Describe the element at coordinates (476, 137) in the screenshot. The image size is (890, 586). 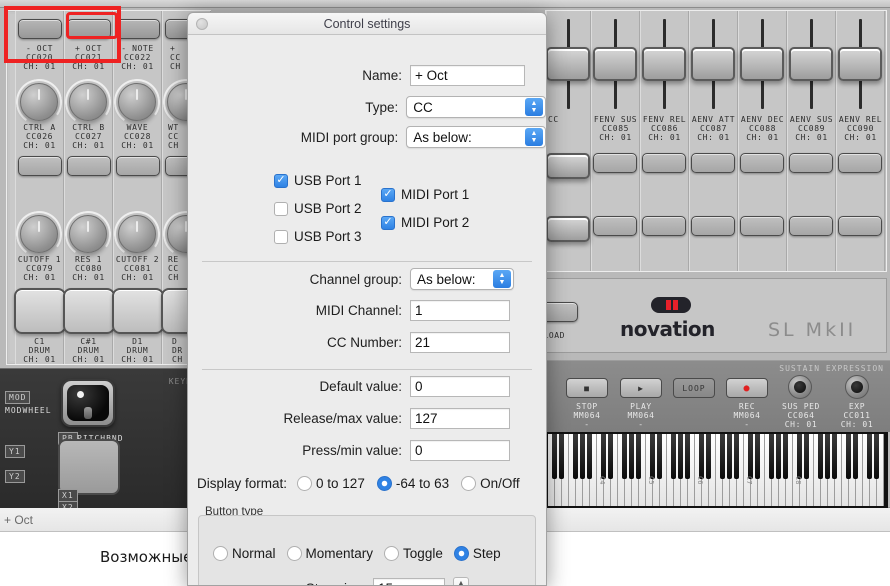
I see `midi-port-group-select: As below: ▲ ▼` at that location.